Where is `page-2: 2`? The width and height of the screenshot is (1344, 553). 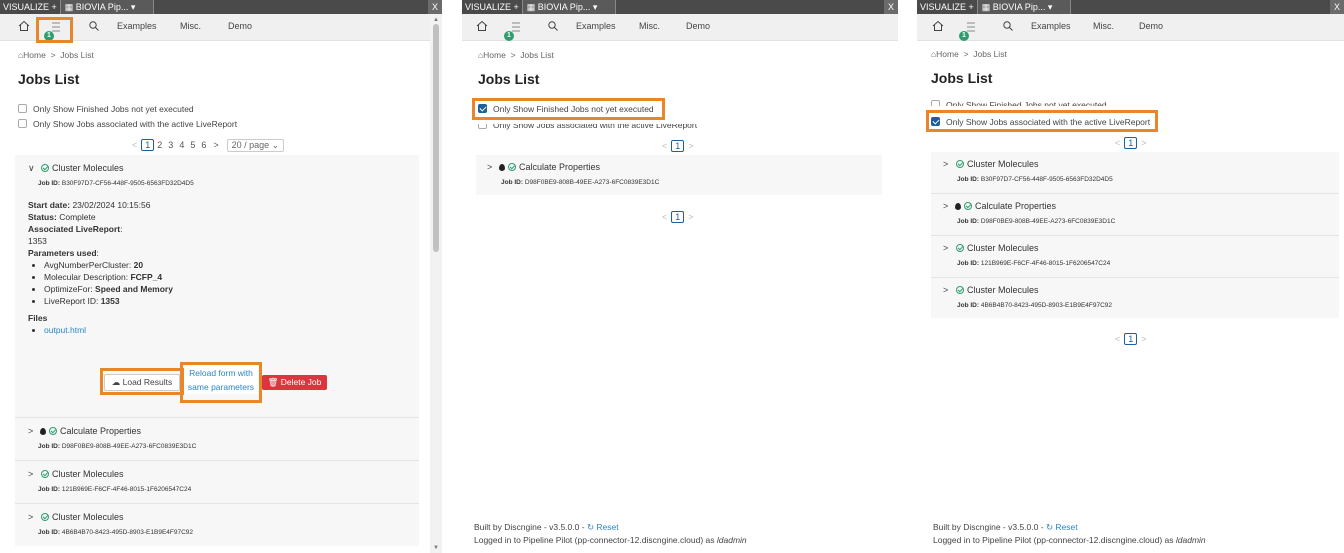 page-2: 2 is located at coordinates (159, 145).